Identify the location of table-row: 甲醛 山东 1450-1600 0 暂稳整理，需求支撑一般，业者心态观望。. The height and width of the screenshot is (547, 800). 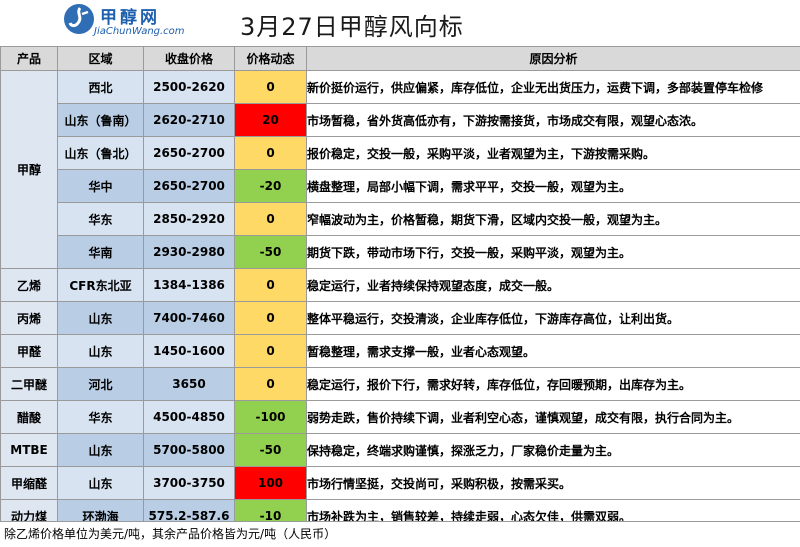
(400, 351).